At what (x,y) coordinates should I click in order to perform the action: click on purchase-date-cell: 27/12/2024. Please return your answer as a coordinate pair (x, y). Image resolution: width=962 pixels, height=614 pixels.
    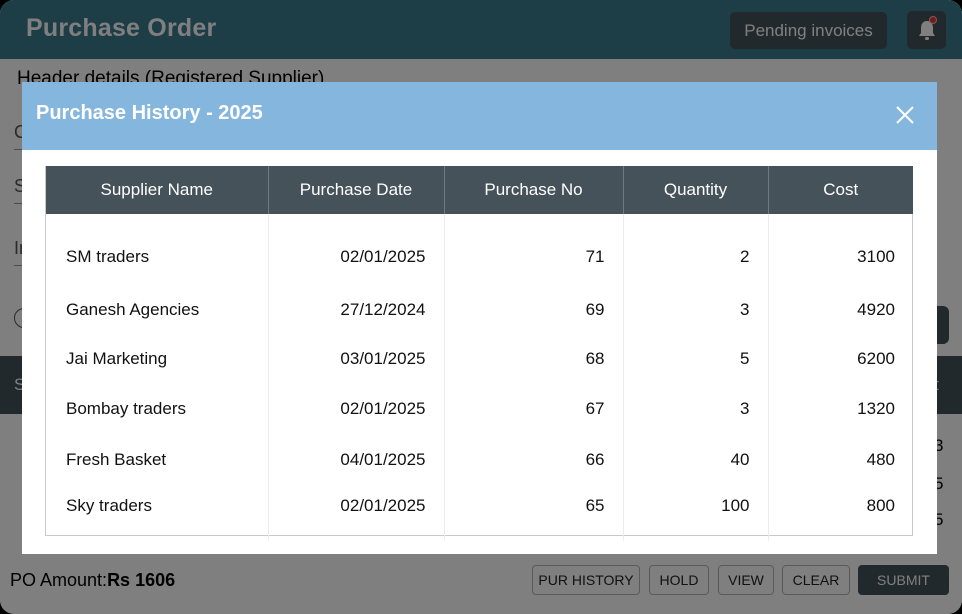
    Looking at the image, I should click on (356, 309).